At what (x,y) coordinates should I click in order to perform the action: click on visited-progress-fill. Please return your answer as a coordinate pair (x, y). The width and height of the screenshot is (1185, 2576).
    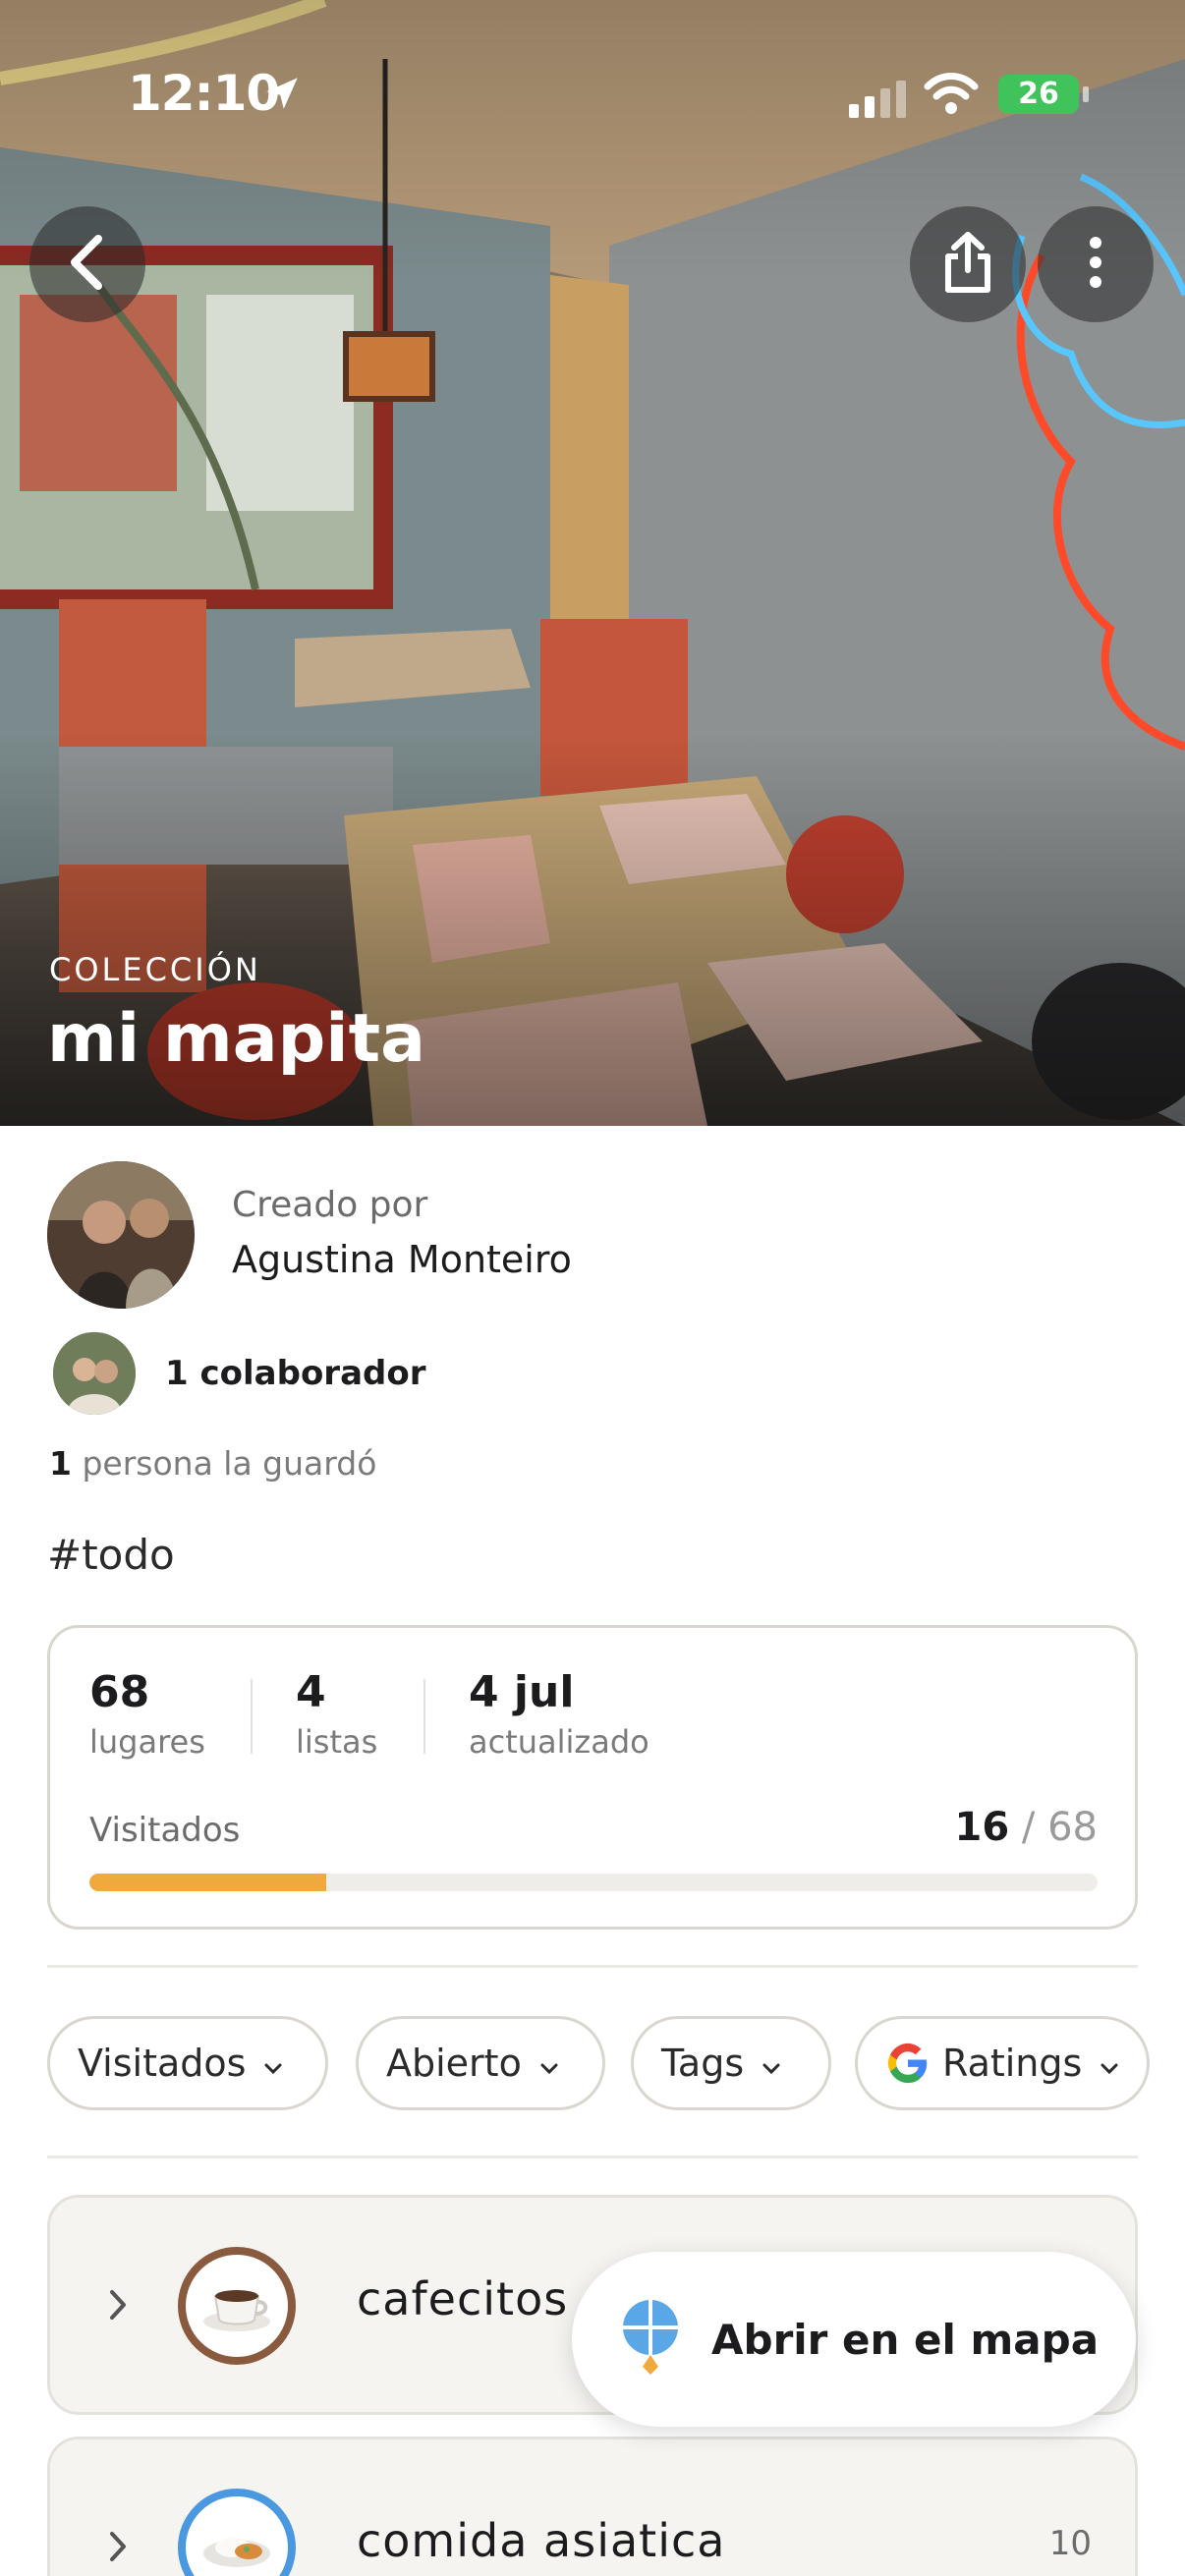
    Looking at the image, I should click on (208, 1882).